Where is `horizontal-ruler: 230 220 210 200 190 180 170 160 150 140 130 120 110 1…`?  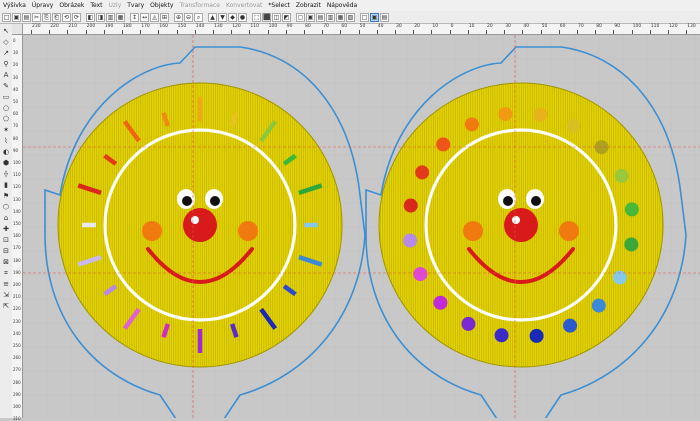
horizontal-ruler: 230 220 210 200 190 180 170 160 150 140 130 120 110 1… is located at coordinates (356, 29).